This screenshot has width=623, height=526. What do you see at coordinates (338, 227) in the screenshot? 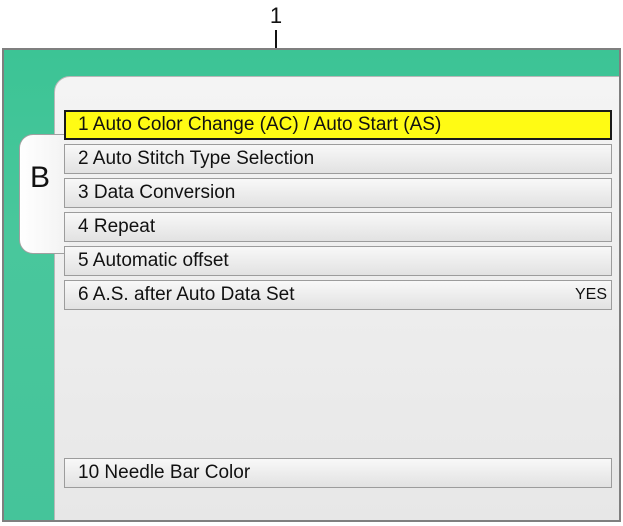
I see `menu-item-repeat: 4 Repeat` at bounding box center [338, 227].